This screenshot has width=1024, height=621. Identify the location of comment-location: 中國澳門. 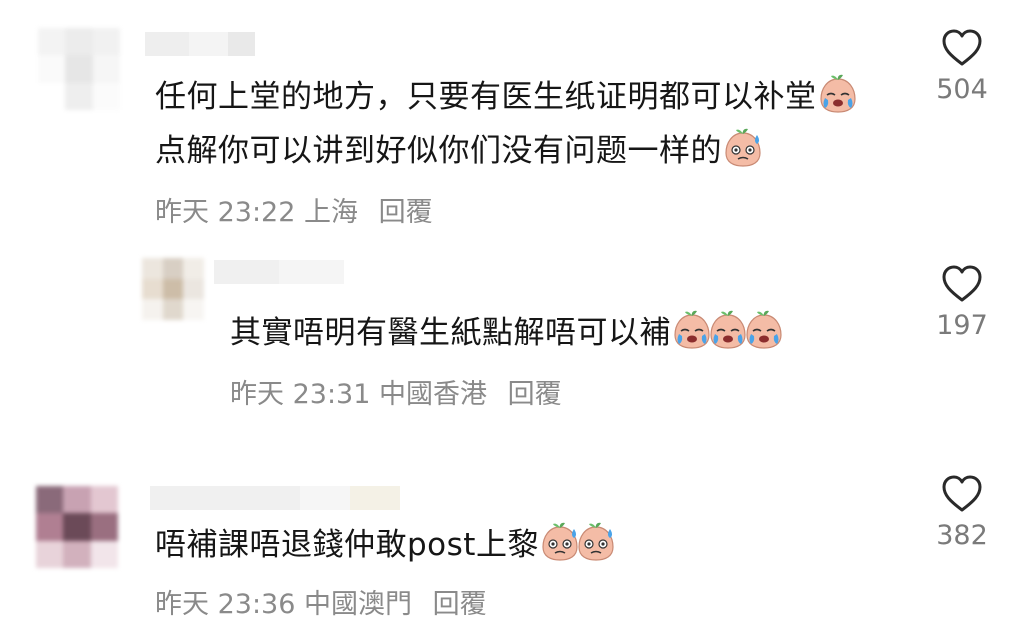
(358, 604).